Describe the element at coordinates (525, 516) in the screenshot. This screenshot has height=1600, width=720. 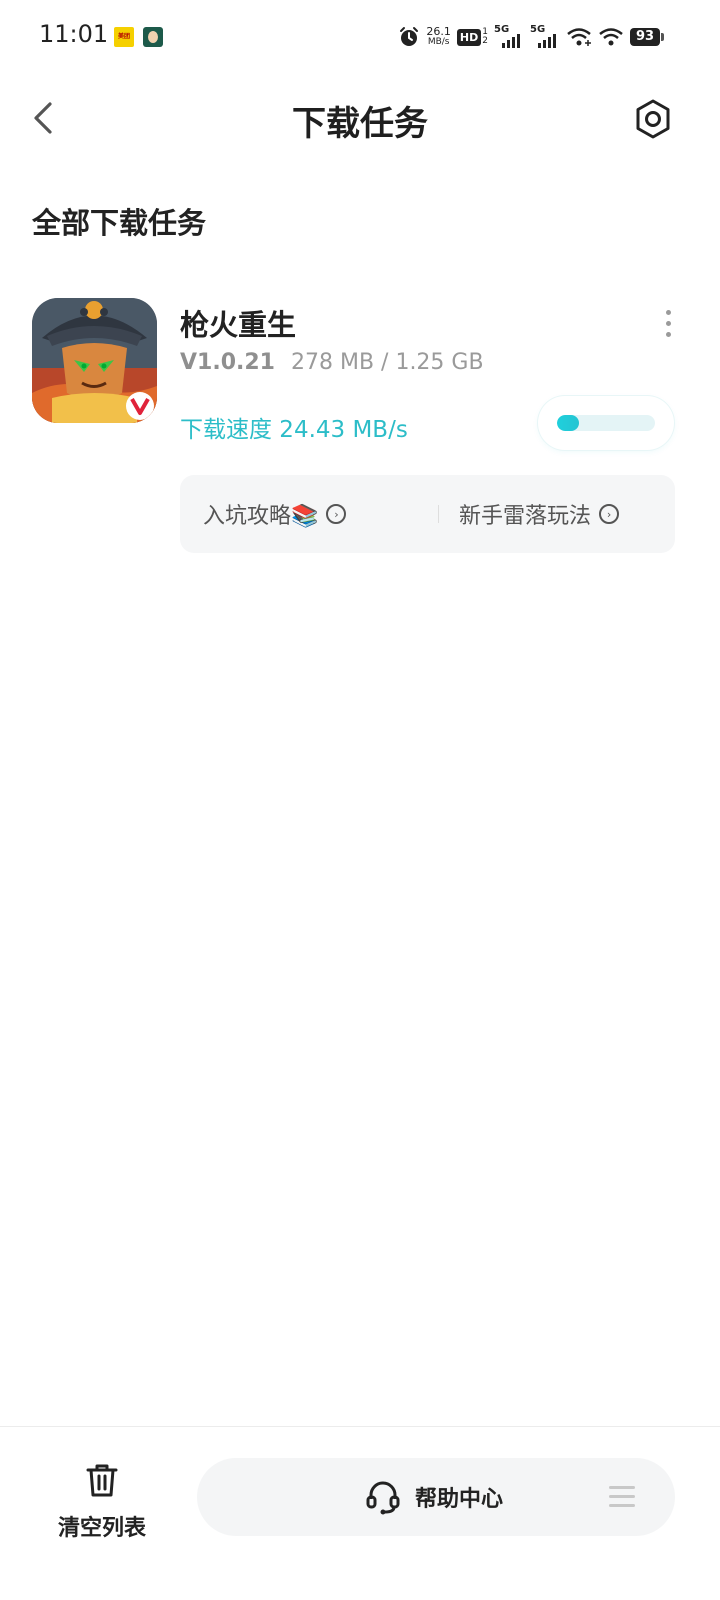
I see `guide-label: 新手雷落玩法` at that location.